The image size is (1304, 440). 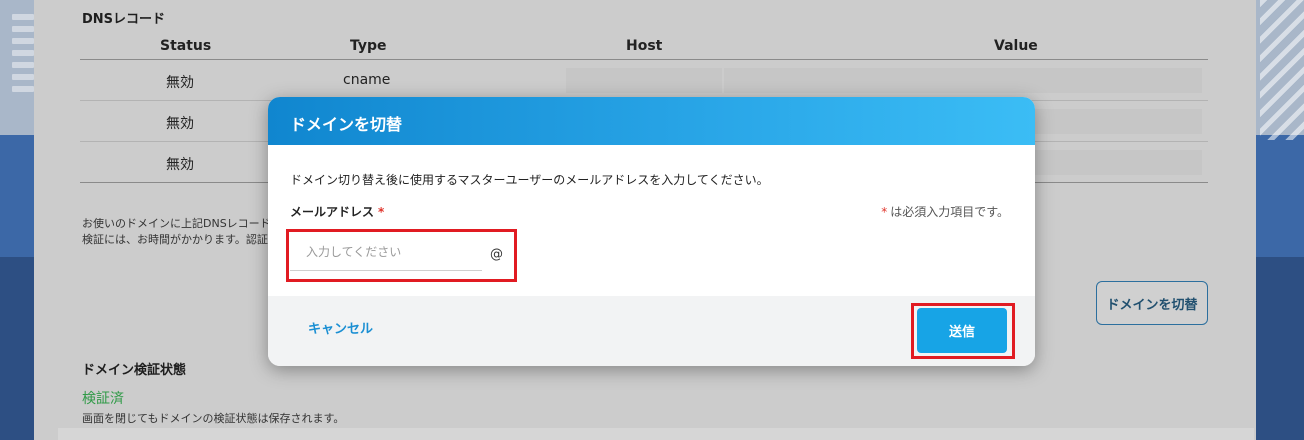 I want to click on instruction-line: お使いのドメインに上記DNSレコードをもと, so click(x=177, y=223).